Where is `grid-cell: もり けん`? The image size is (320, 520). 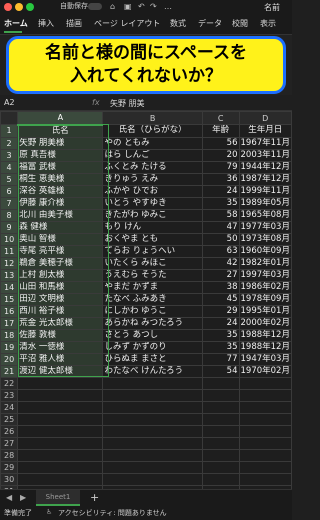 grid-cell: もり けん is located at coordinates (152, 227).